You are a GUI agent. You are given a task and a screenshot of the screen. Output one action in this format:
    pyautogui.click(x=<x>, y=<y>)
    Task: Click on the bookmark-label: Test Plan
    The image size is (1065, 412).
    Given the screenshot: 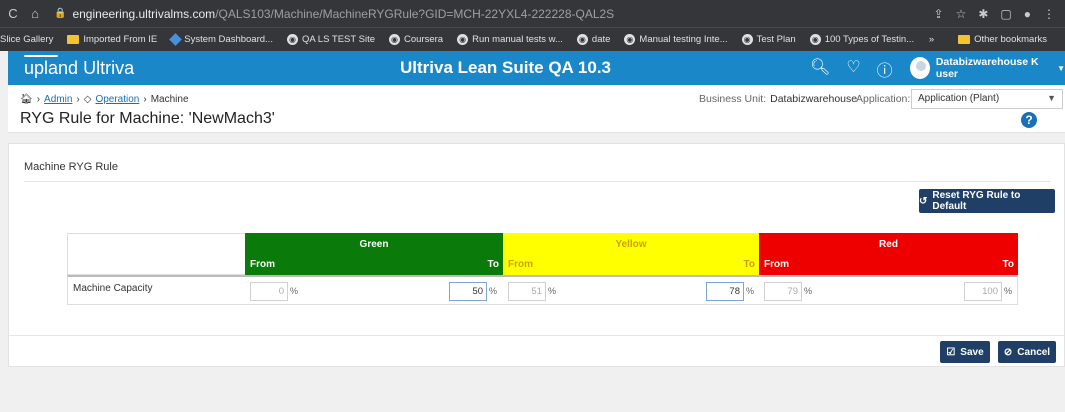 What is the action you would take?
    pyautogui.click(x=776, y=39)
    